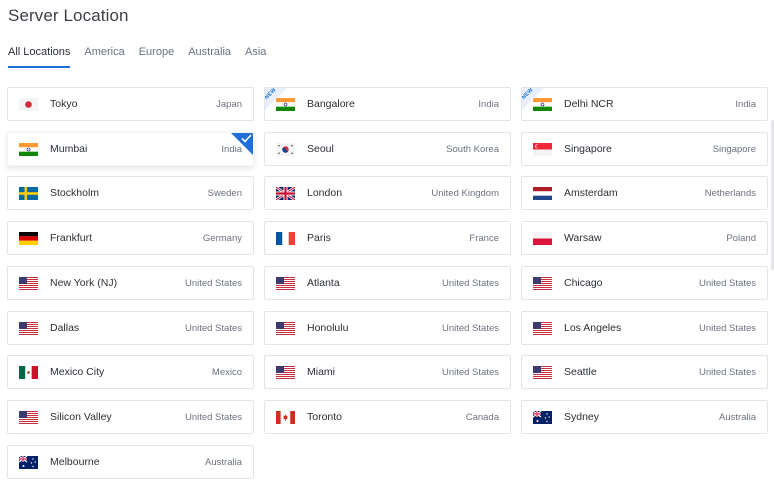 Image resolution: width=774 pixels, height=484 pixels. Describe the element at coordinates (130, 283) in the screenshot. I see `location-card-new-york-nj: New York (NJ) United States` at that location.